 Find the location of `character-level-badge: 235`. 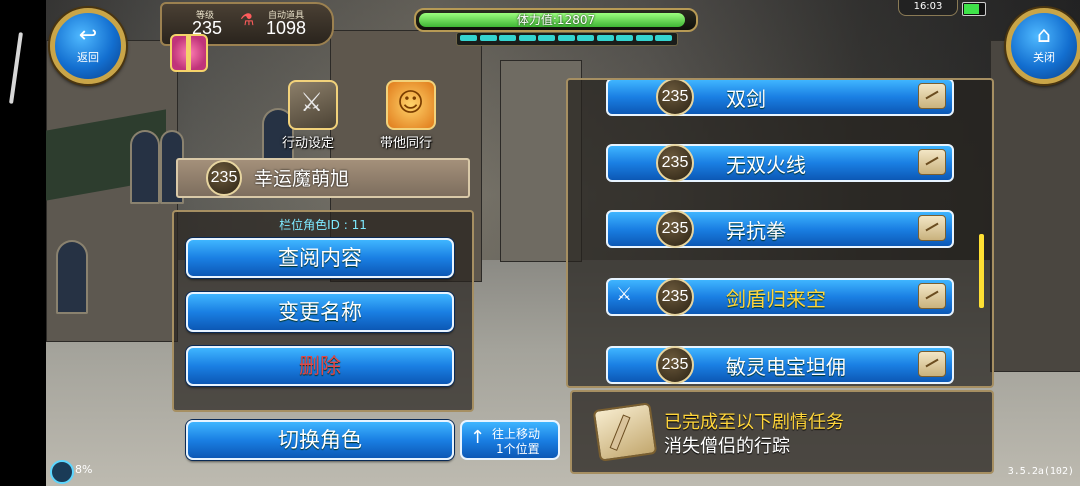

character-level-badge: 235 is located at coordinates (224, 178).